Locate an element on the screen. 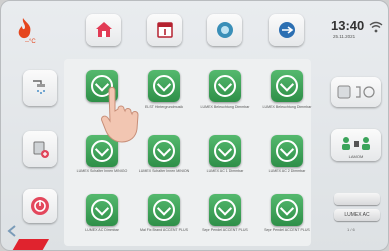  camera-icon is located at coordinates (224, 30).